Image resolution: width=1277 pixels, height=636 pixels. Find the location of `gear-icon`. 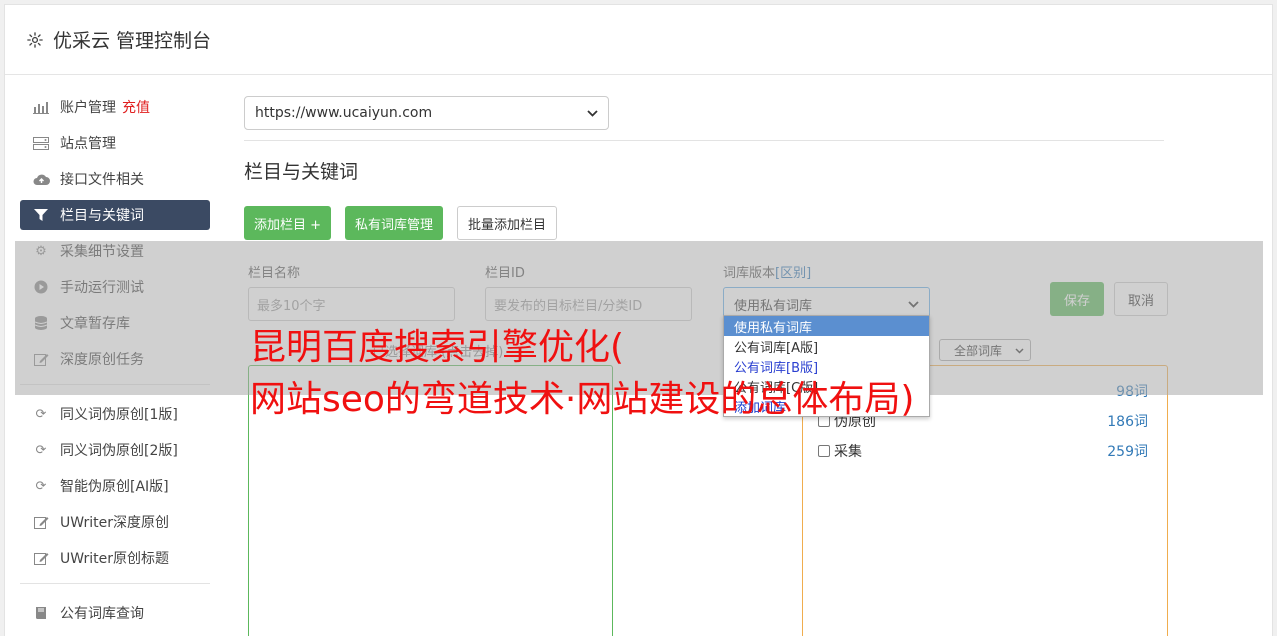

gear-icon is located at coordinates (35, 40).